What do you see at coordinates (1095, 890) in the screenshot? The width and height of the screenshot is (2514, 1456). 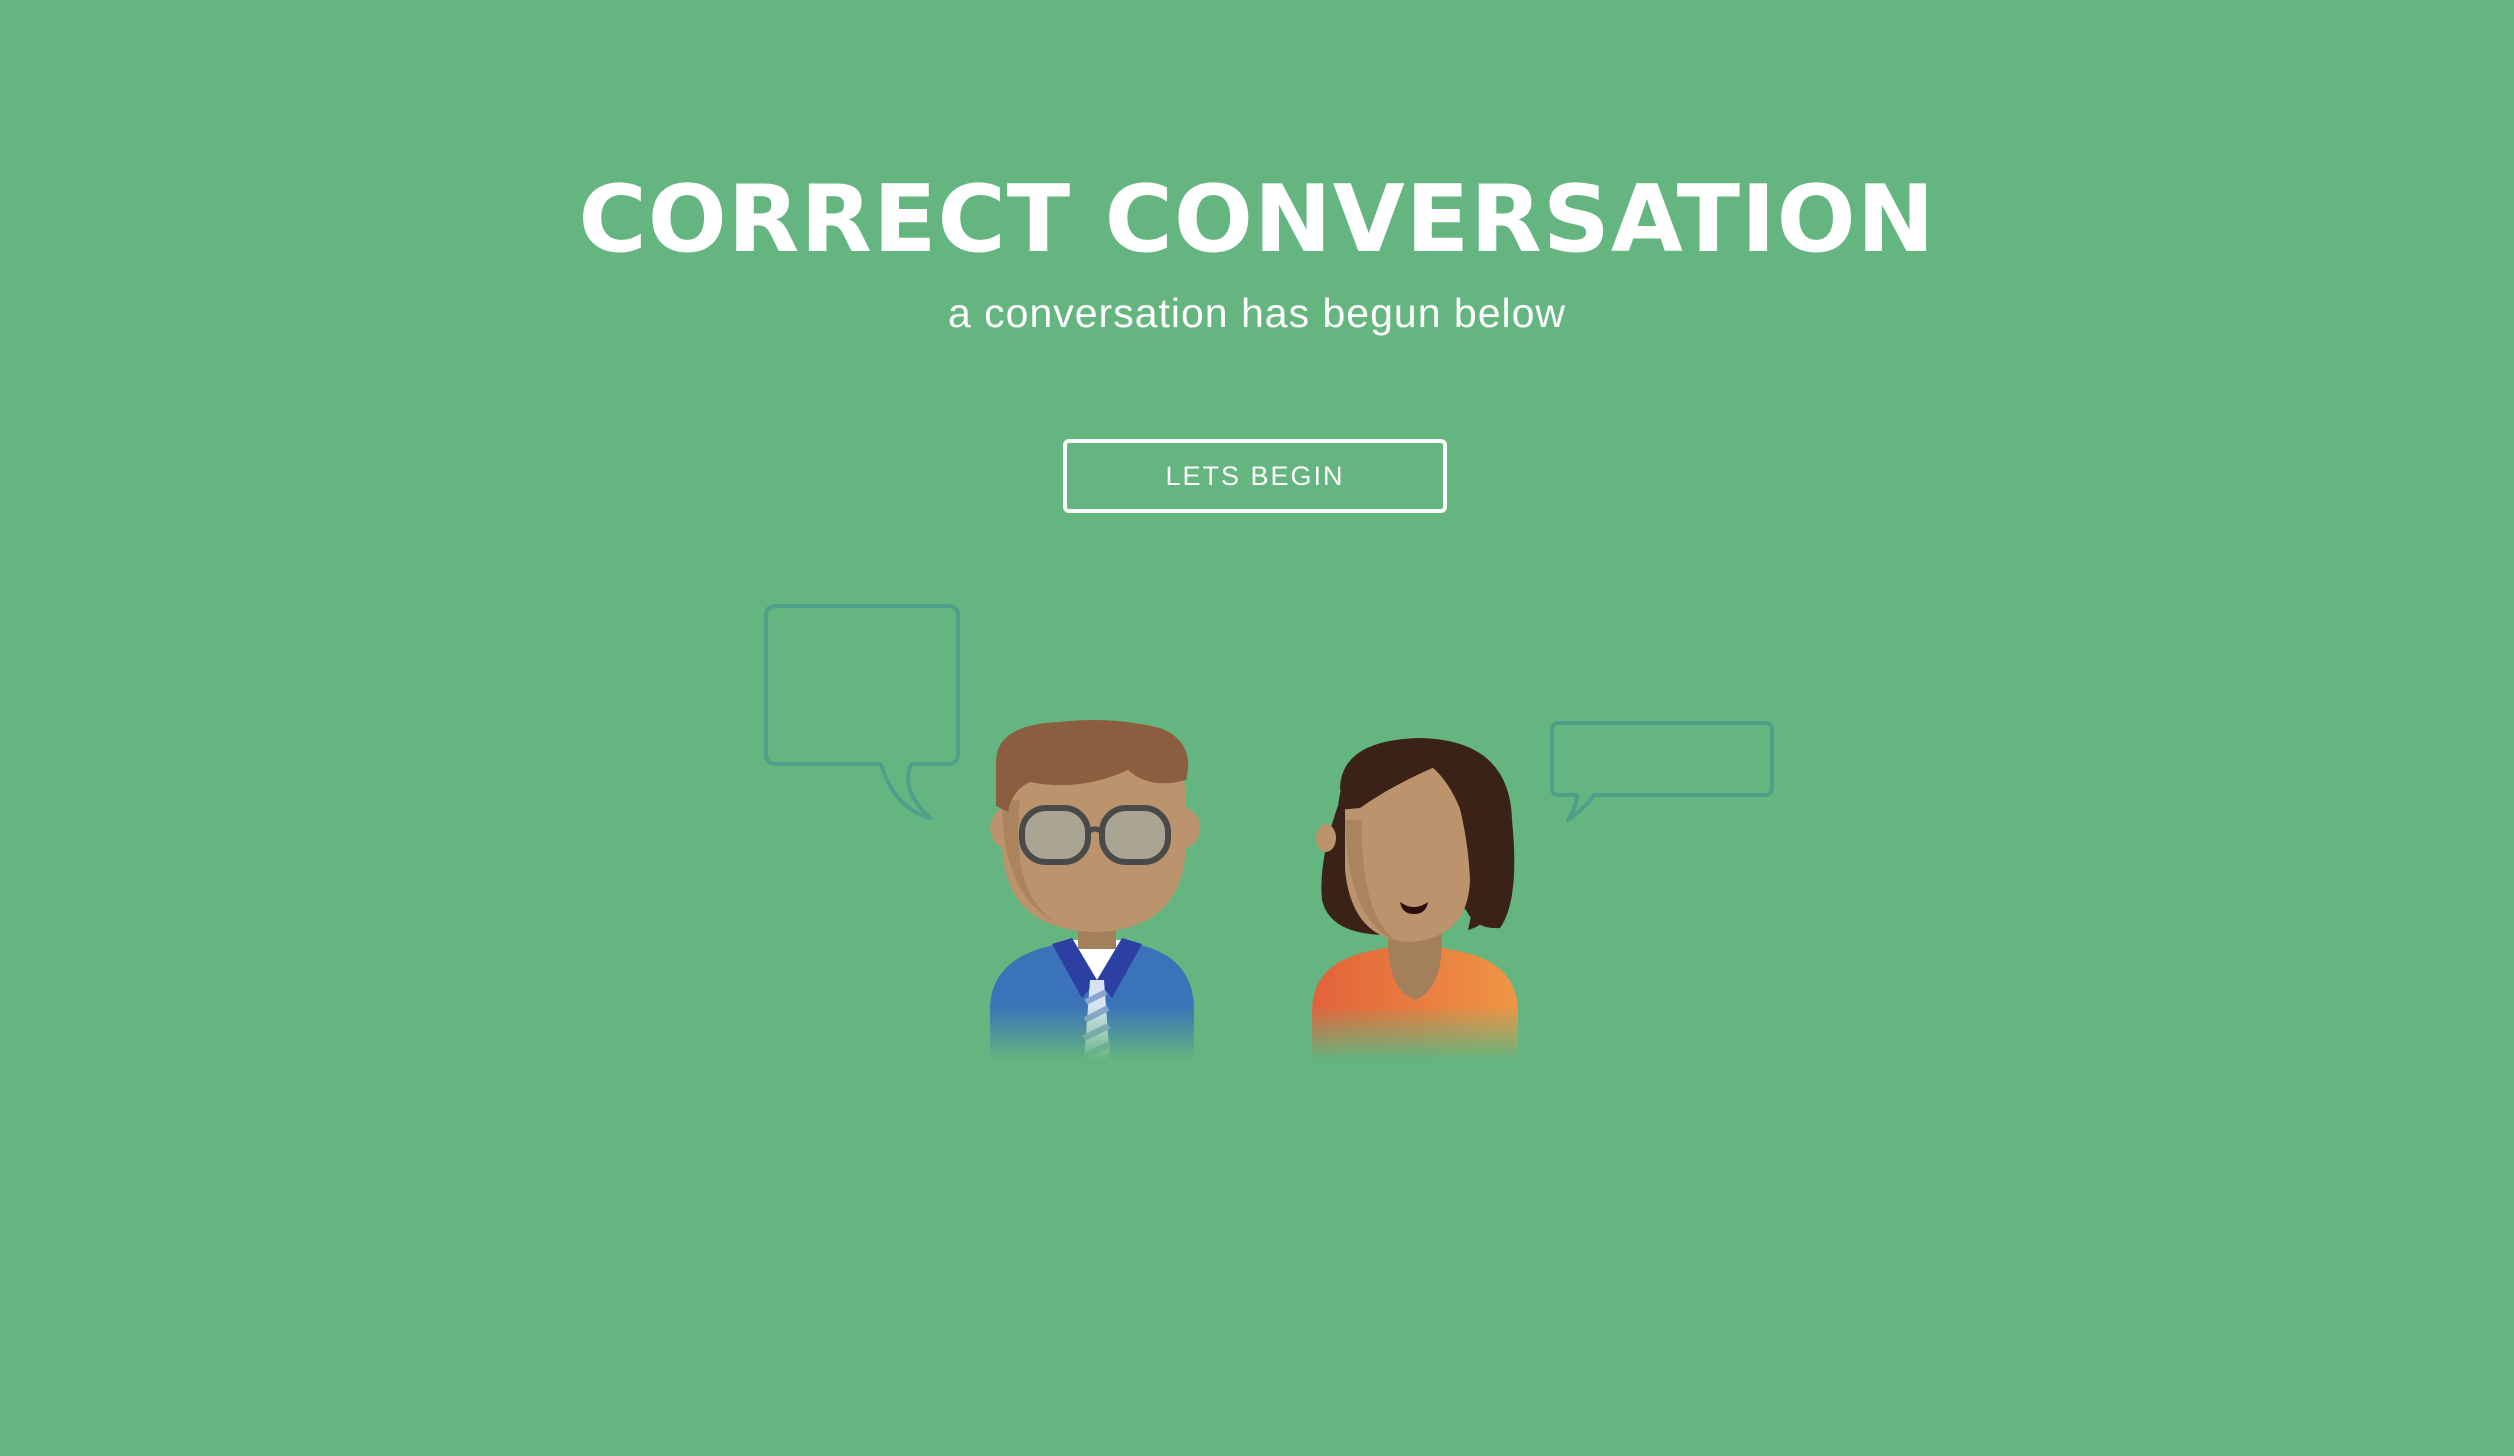 I see `man-with-glasses-avatar-icon` at bounding box center [1095, 890].